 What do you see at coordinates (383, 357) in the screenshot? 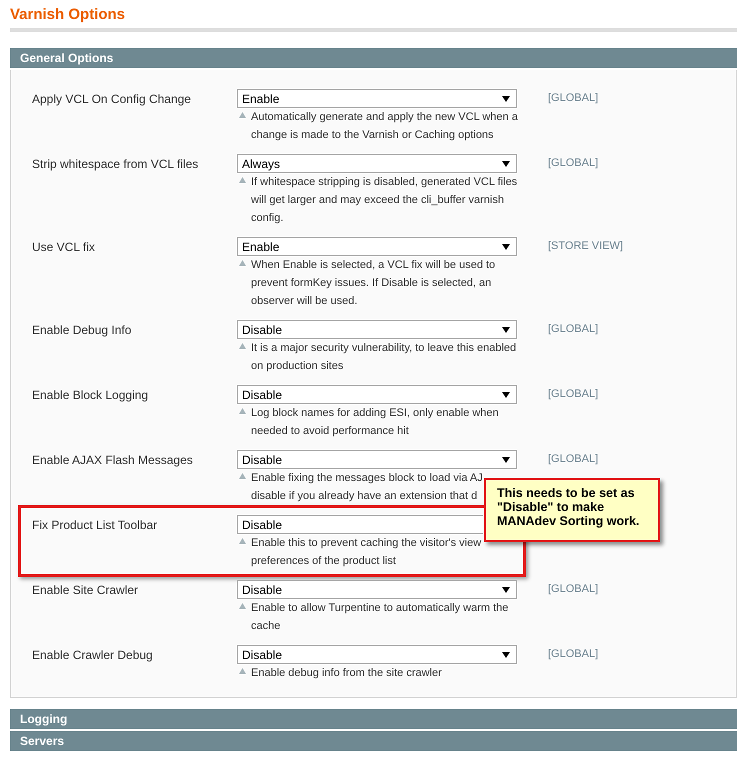
I see `hint-text: It is a major security vulnerability, to leave this enabled on production sites` at bounding box center [383, 357].